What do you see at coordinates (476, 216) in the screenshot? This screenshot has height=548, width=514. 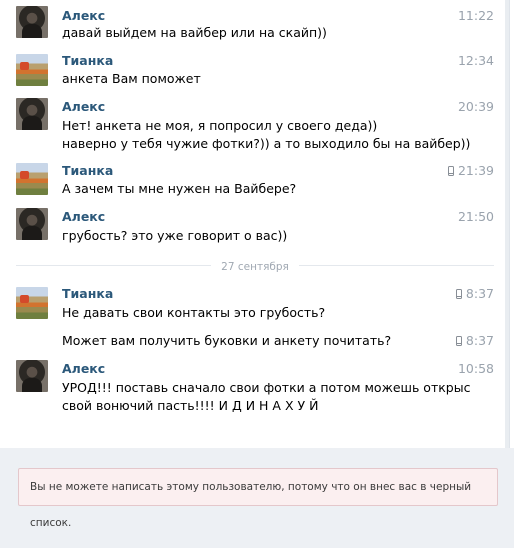 I see `message-time: 21:50` at bounding box center [476, 216].